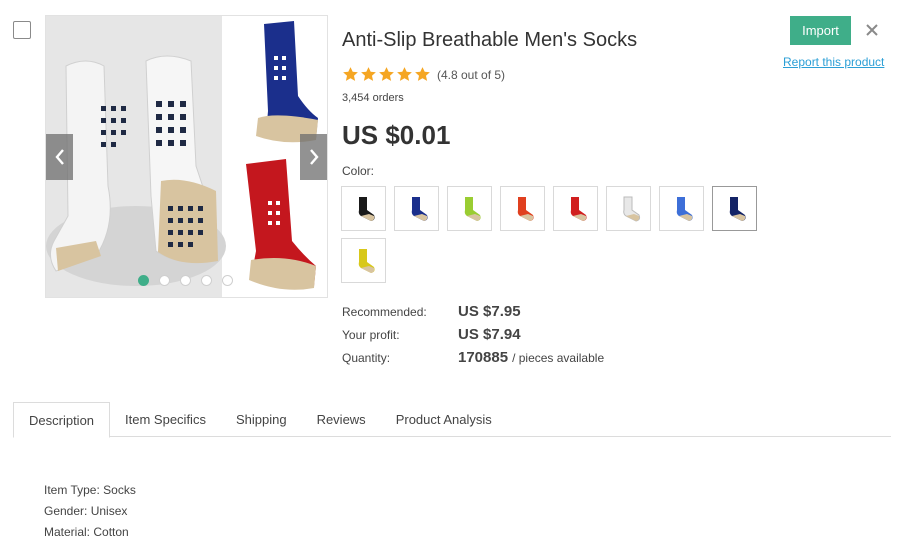  What do you see at coordinates (820, 30) in the screenshot?
I see `import-button: Import` at bounding box center [820, 30].